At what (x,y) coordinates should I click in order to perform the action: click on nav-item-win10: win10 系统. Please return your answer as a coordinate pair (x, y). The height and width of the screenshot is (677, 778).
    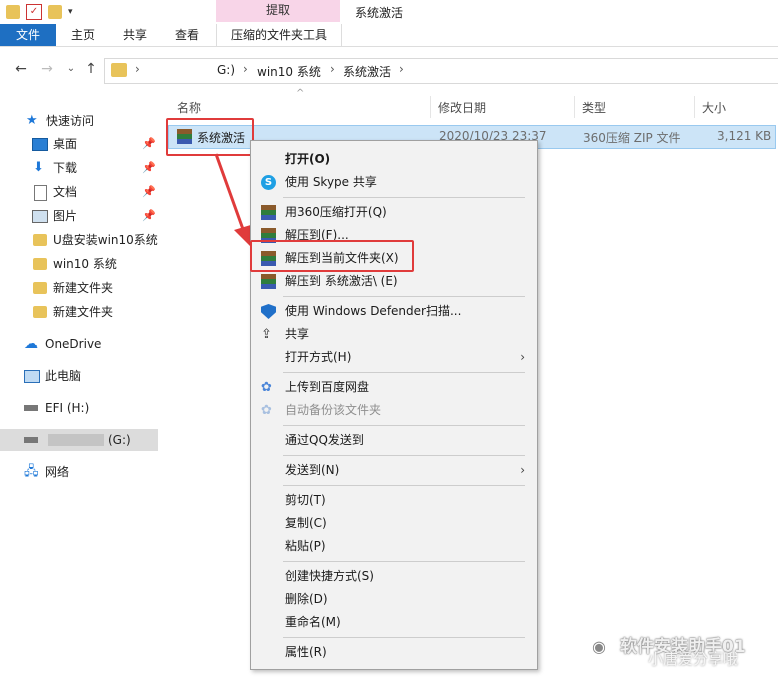
    Looking at the image, I should click on (79, 264).